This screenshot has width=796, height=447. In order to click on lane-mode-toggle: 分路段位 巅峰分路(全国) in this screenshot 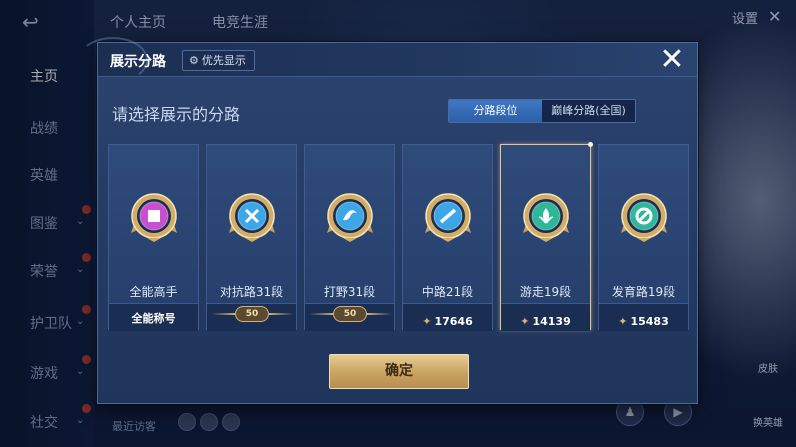, I will do `click(542, 111)`.